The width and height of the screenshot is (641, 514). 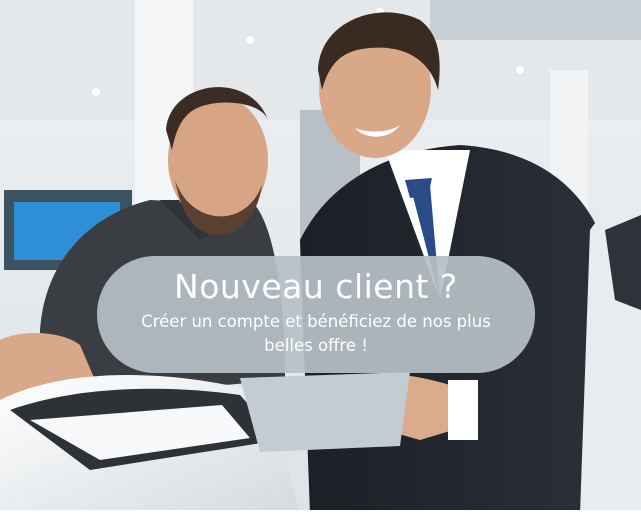 What do you see at coordinates (316, 286) in the screenshot?
I see `cta-title: Nouveau client ?` at bounding box center [316, 286].